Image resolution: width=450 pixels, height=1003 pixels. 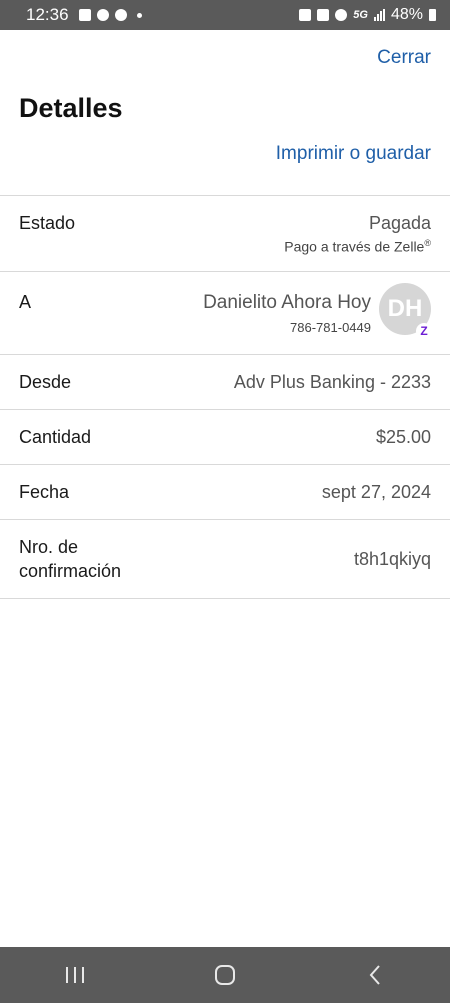 I want to click on status-value-group: Pagada Pago a través de Zelle®, so click(x=357, y=242).